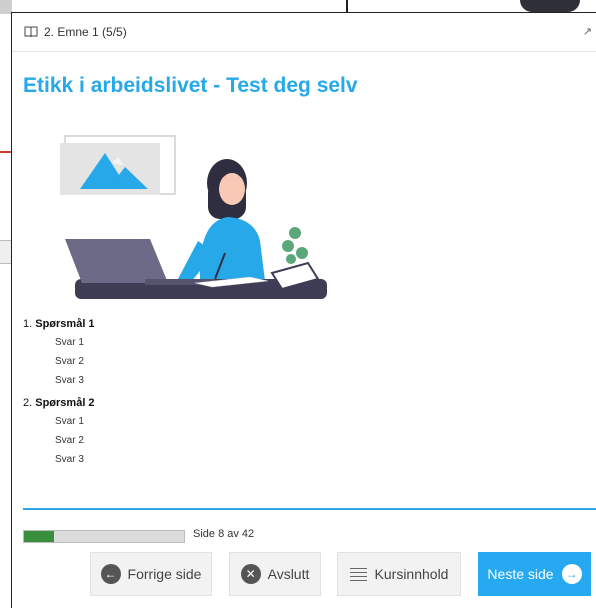 The width and height of the screenshot is (596, 608). Describe the element at coordinates (31, 32) in the screenshot. I see `book-icon` at that location.